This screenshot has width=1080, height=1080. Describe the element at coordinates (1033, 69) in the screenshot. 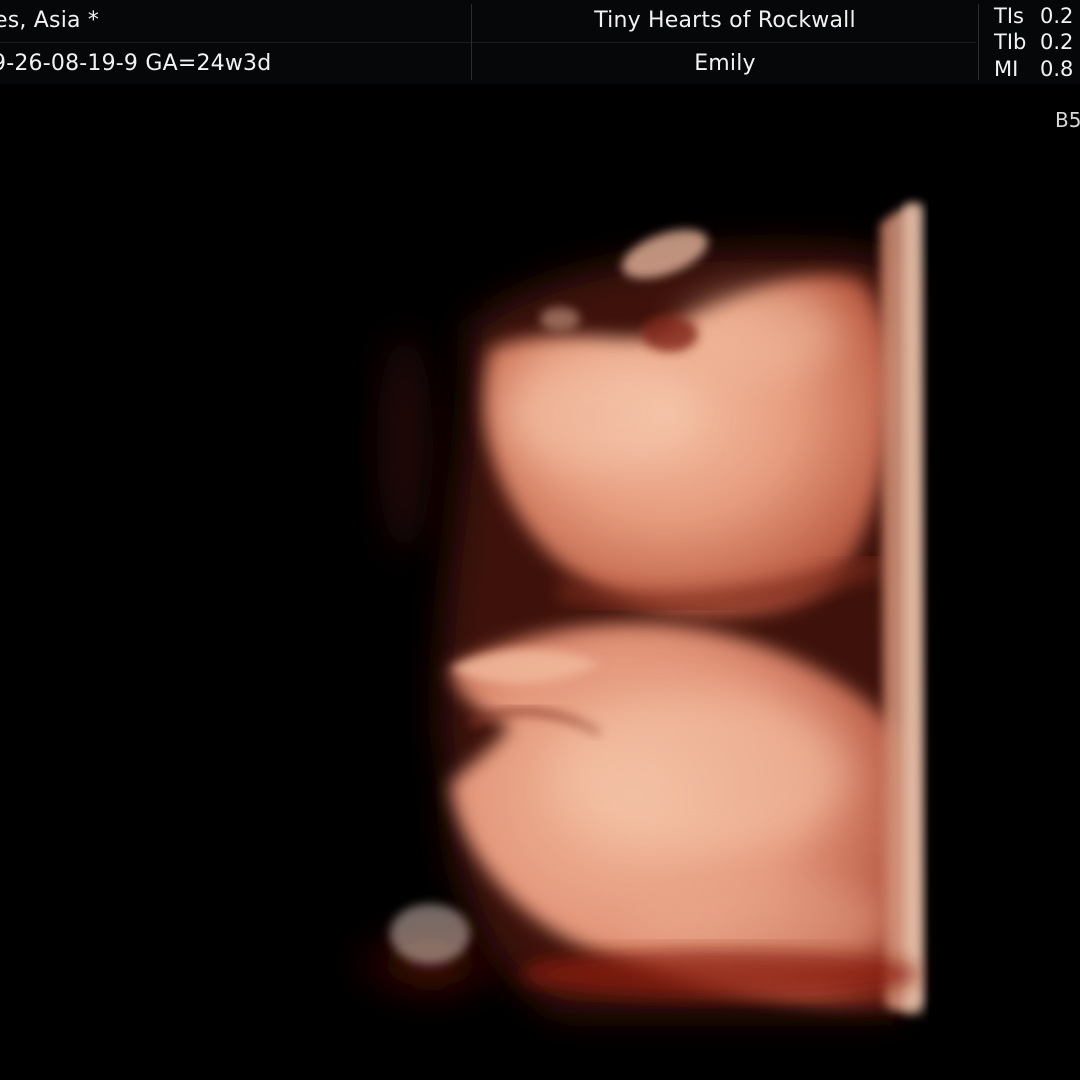

I see `metric-mi: MI 0.8` at that location.